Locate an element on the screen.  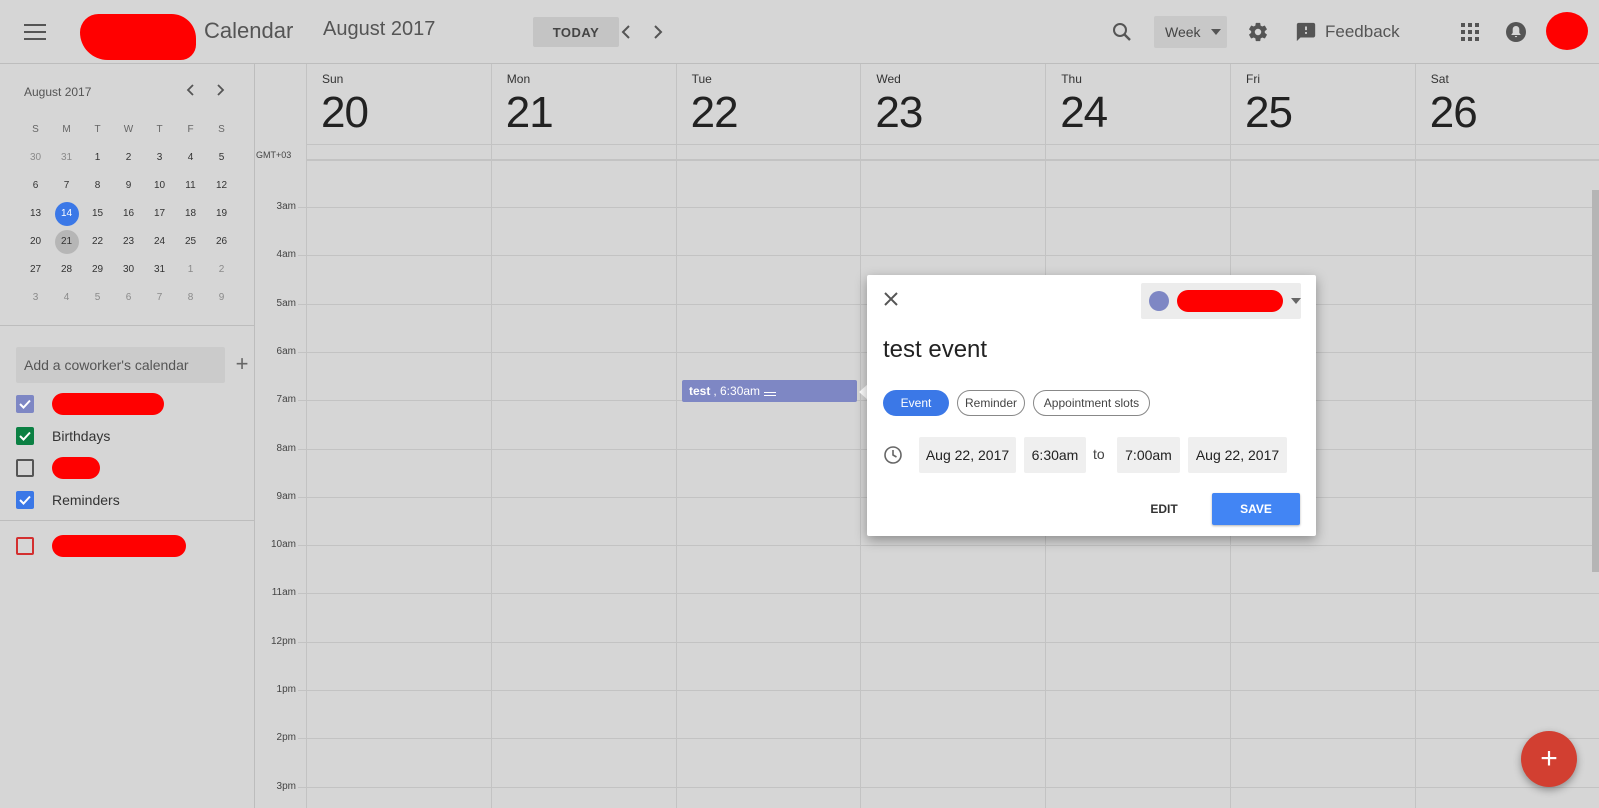
settings-button is located at coordinates (1258, 32).